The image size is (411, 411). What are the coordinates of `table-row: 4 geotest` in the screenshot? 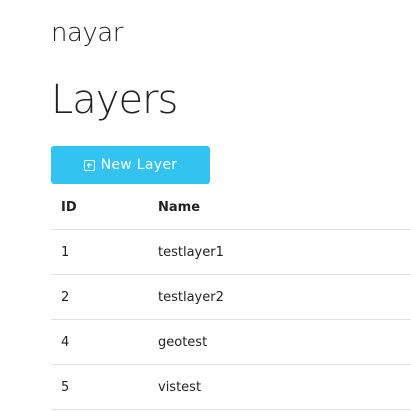 It's located at (231, 342).